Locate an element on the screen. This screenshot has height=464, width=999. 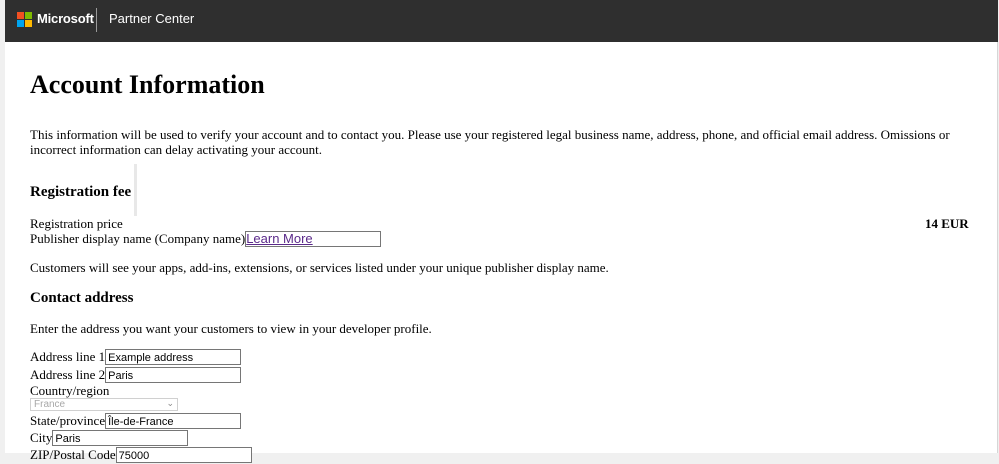
brand-name: Microsoft is located at coordinates (65, 18).